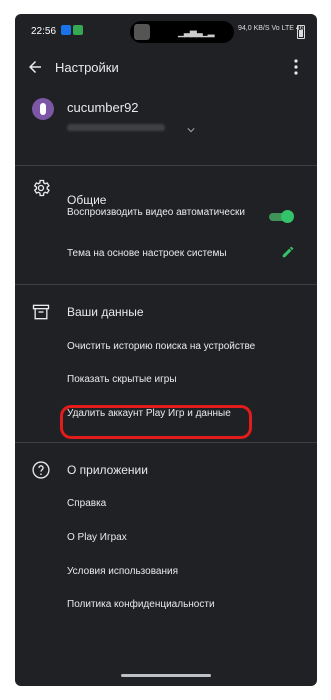  What do you see at coordinates (41, 188) in the screenshot?
I see `gear-icon` at bounding box center [41, 188].